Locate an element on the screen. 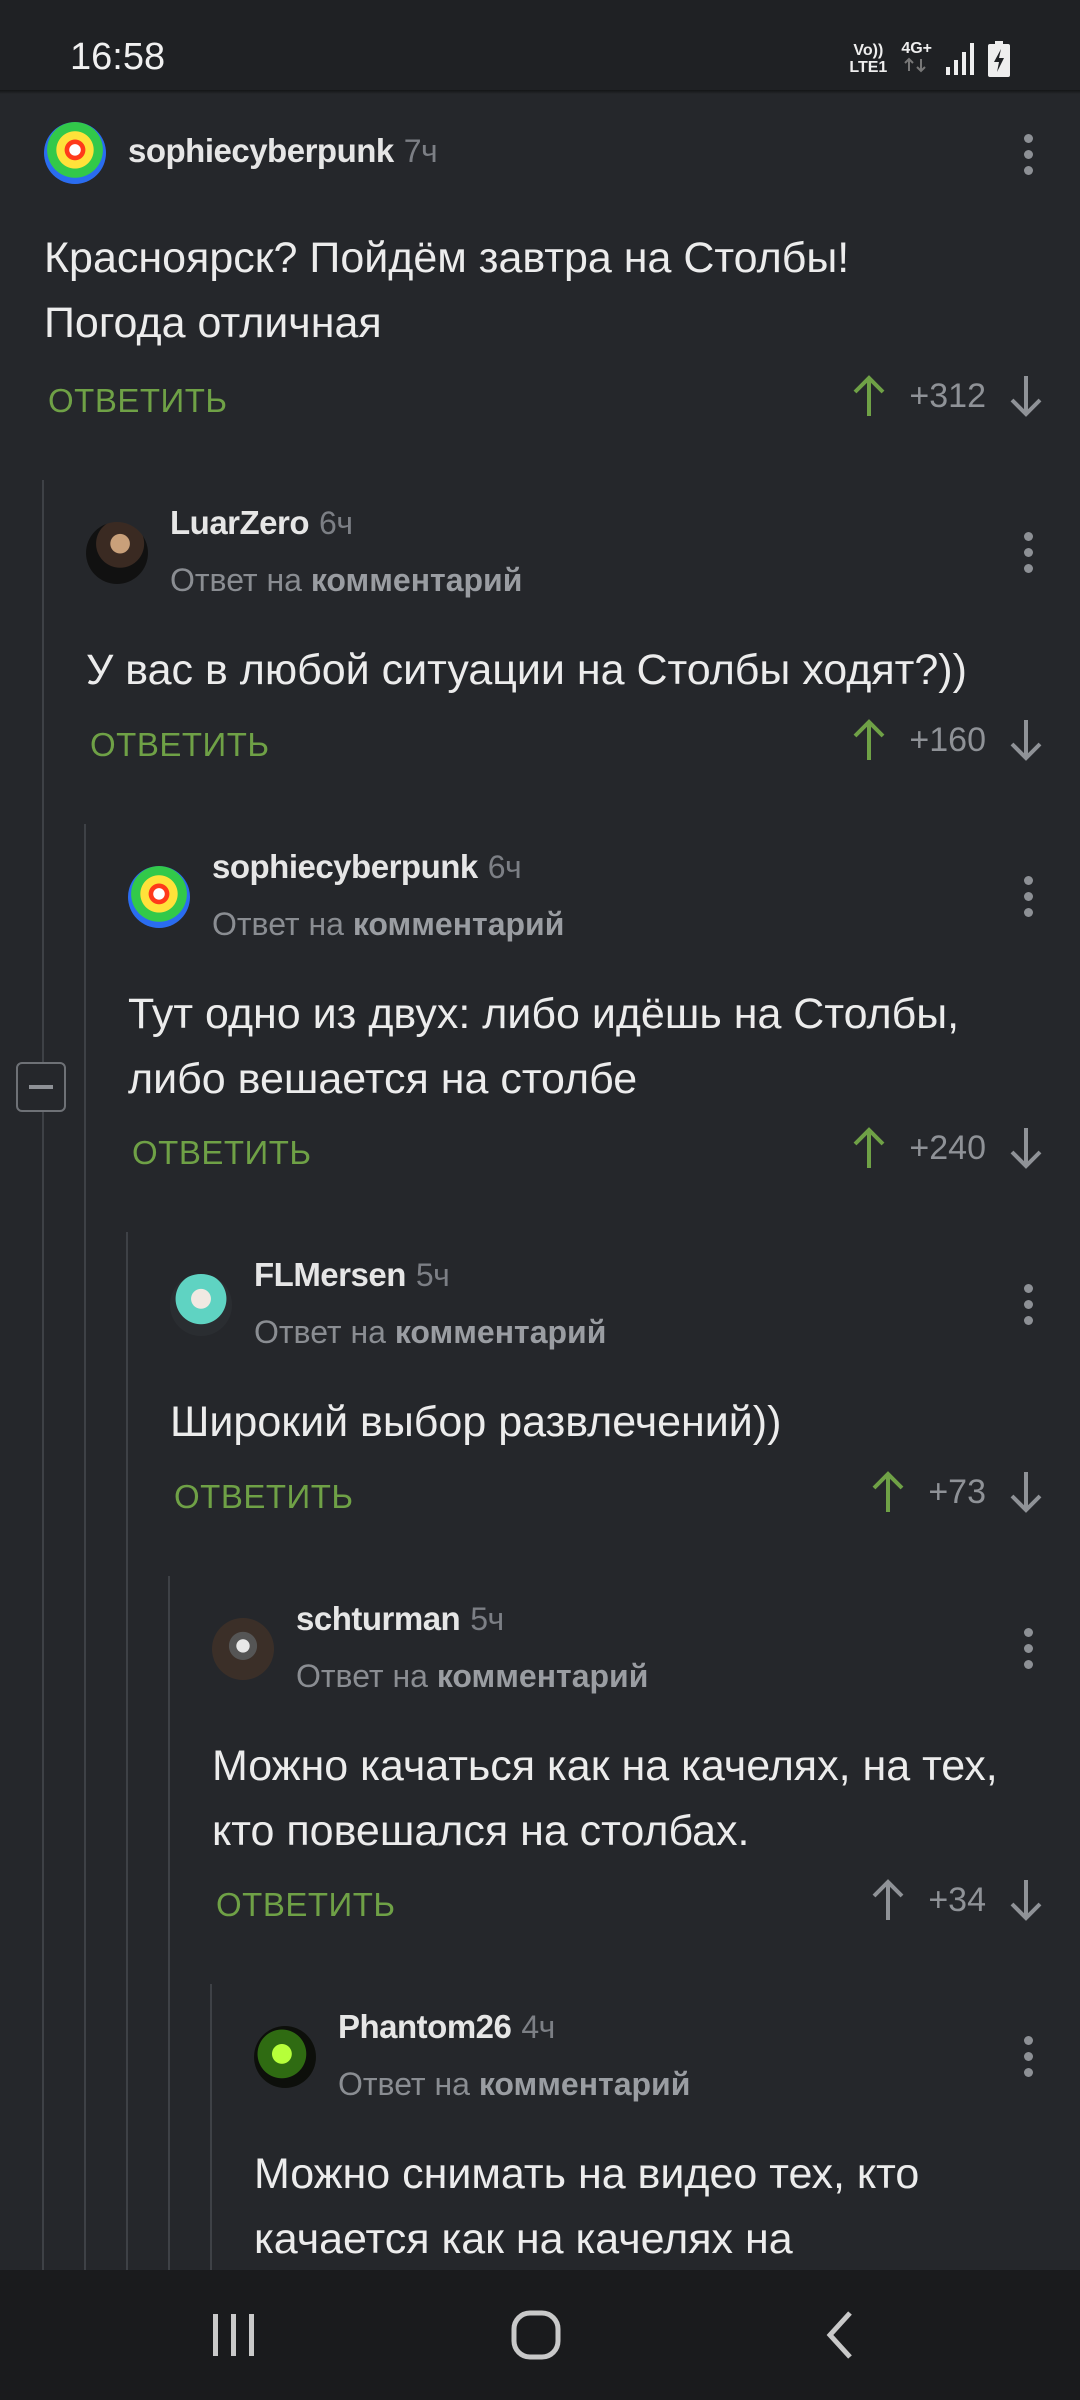  back-button is located at coordinates (840, 2335).